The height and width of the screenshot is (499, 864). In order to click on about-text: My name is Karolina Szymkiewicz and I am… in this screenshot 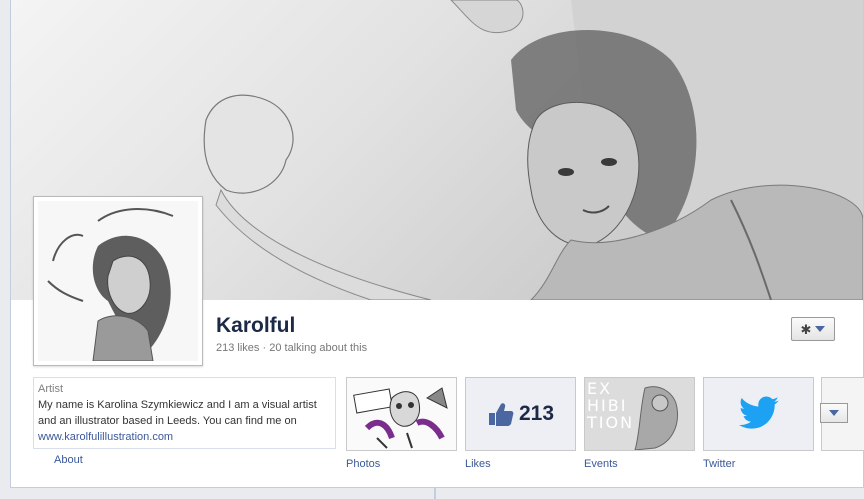, I will do `click(177, 413)`.